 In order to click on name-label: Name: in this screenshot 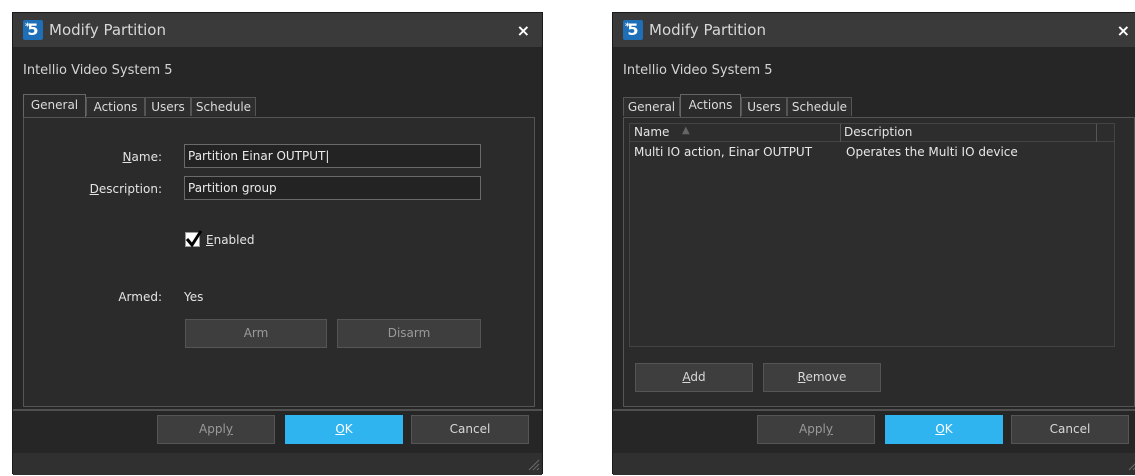, I will do `click(142, 157)`.